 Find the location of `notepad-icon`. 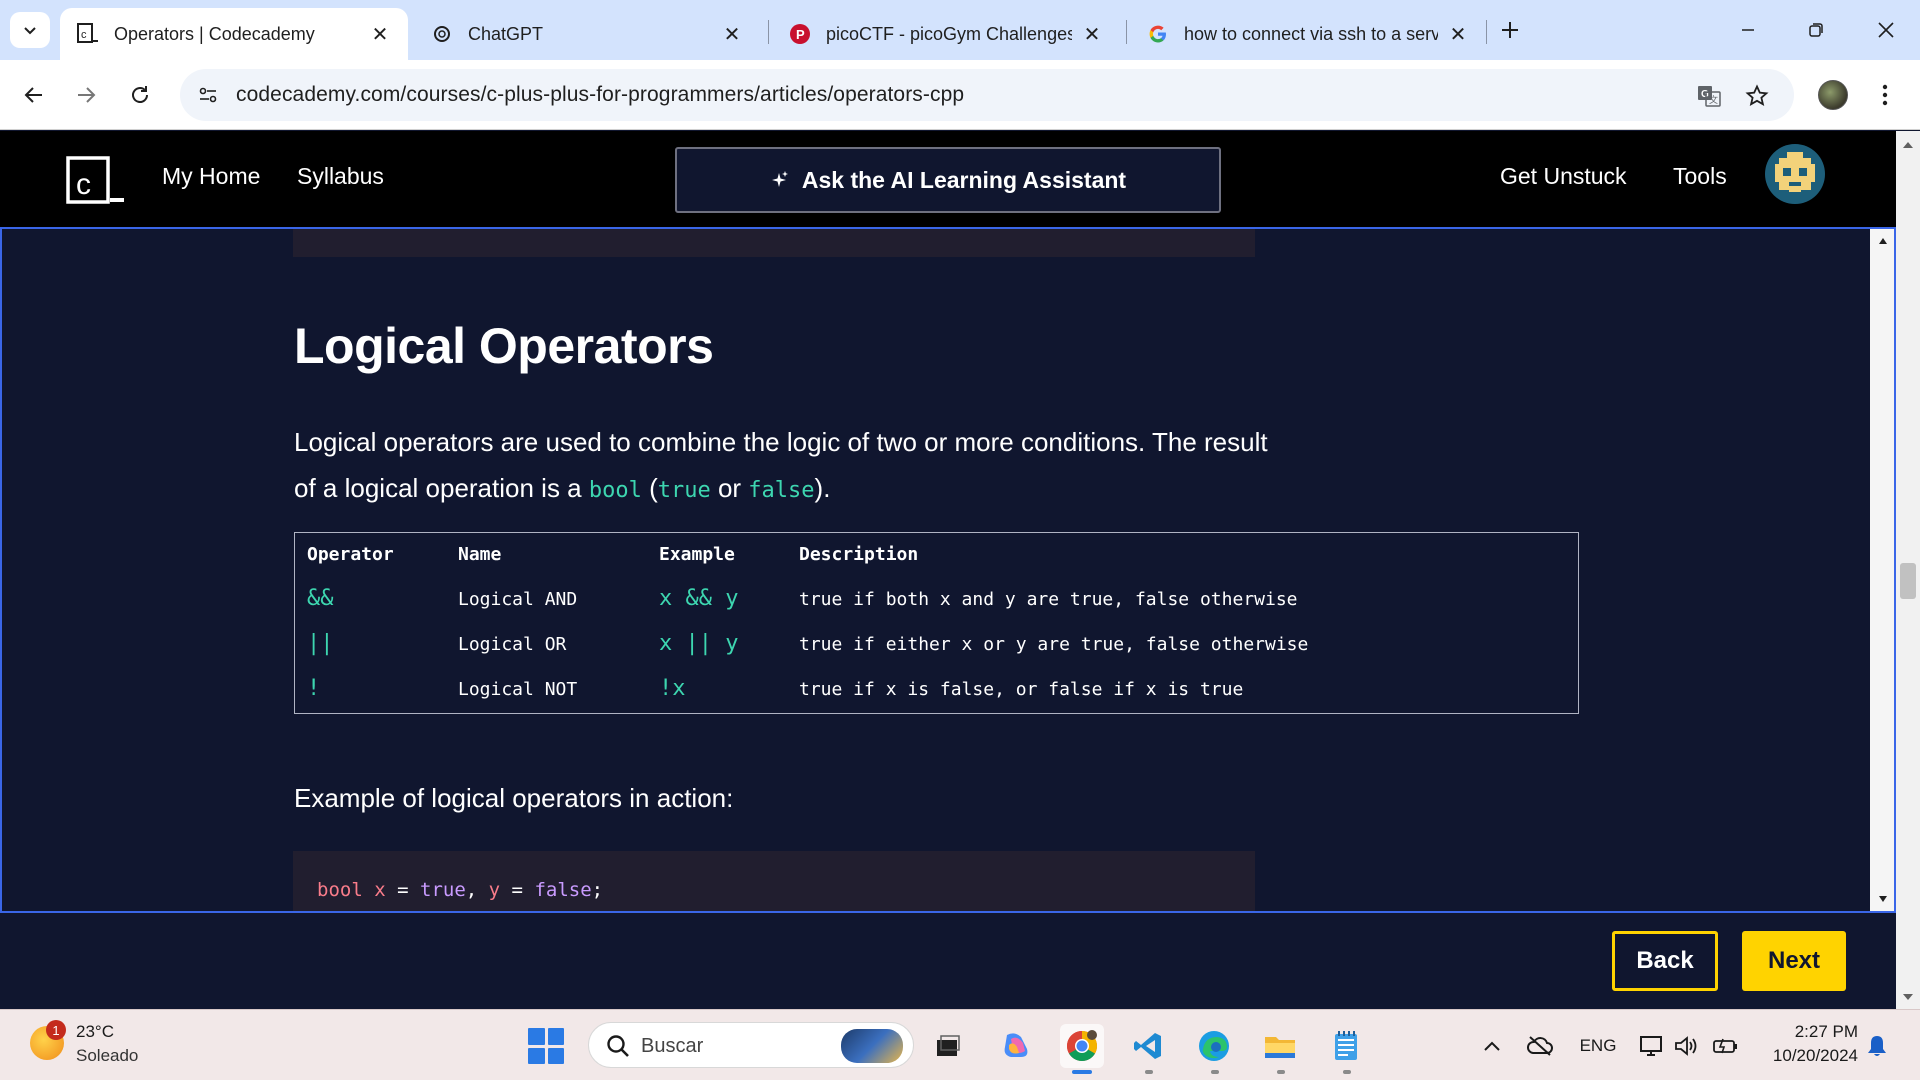

notepad-icon is located at coordinates (1346, 1046).